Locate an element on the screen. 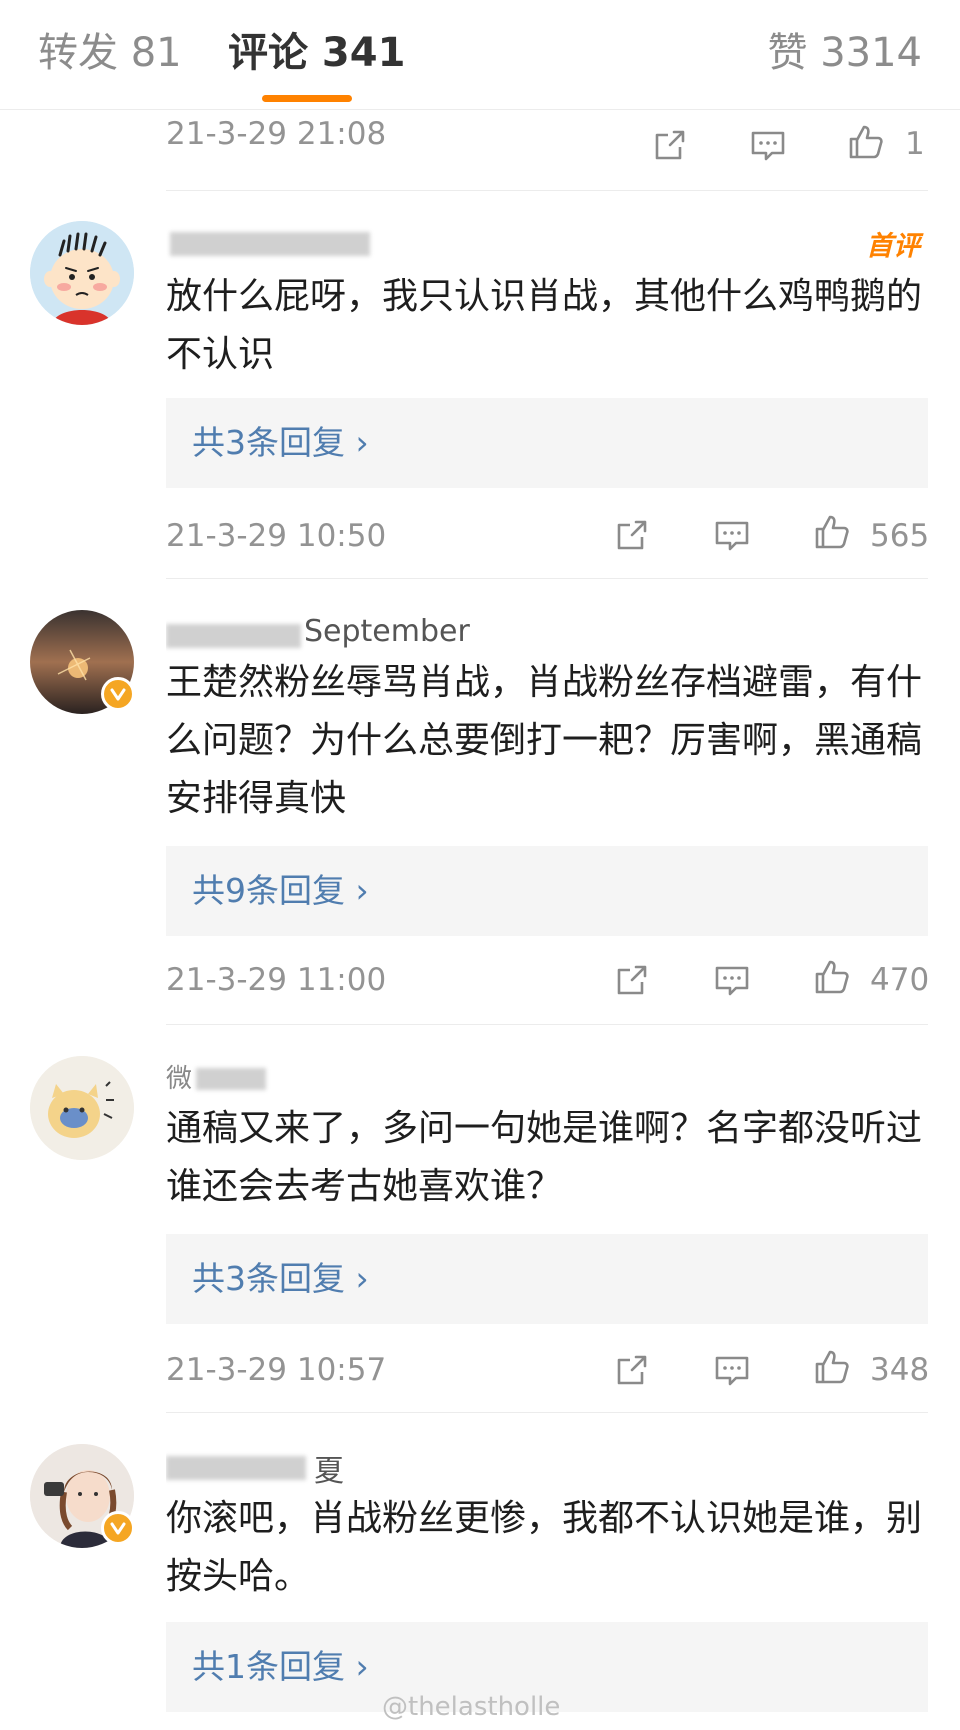 The image size is (960, 1730). tab-comments: 评论 341 is located at coordinates (316, 53).